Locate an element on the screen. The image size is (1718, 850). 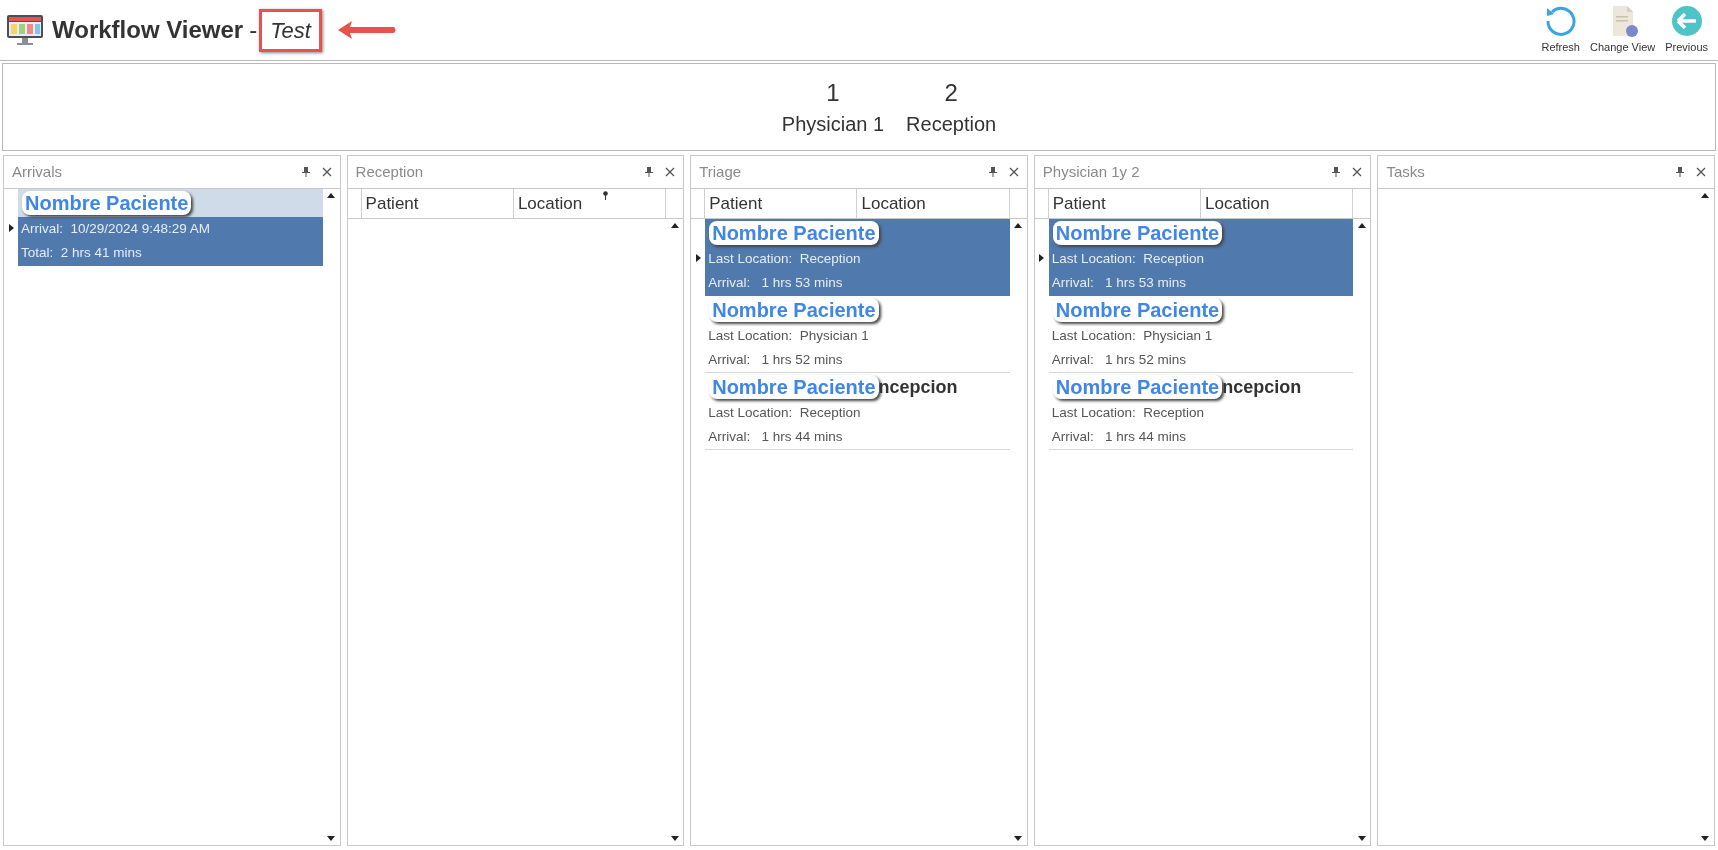
count-number: 2 is located at coordinates (951, 93).